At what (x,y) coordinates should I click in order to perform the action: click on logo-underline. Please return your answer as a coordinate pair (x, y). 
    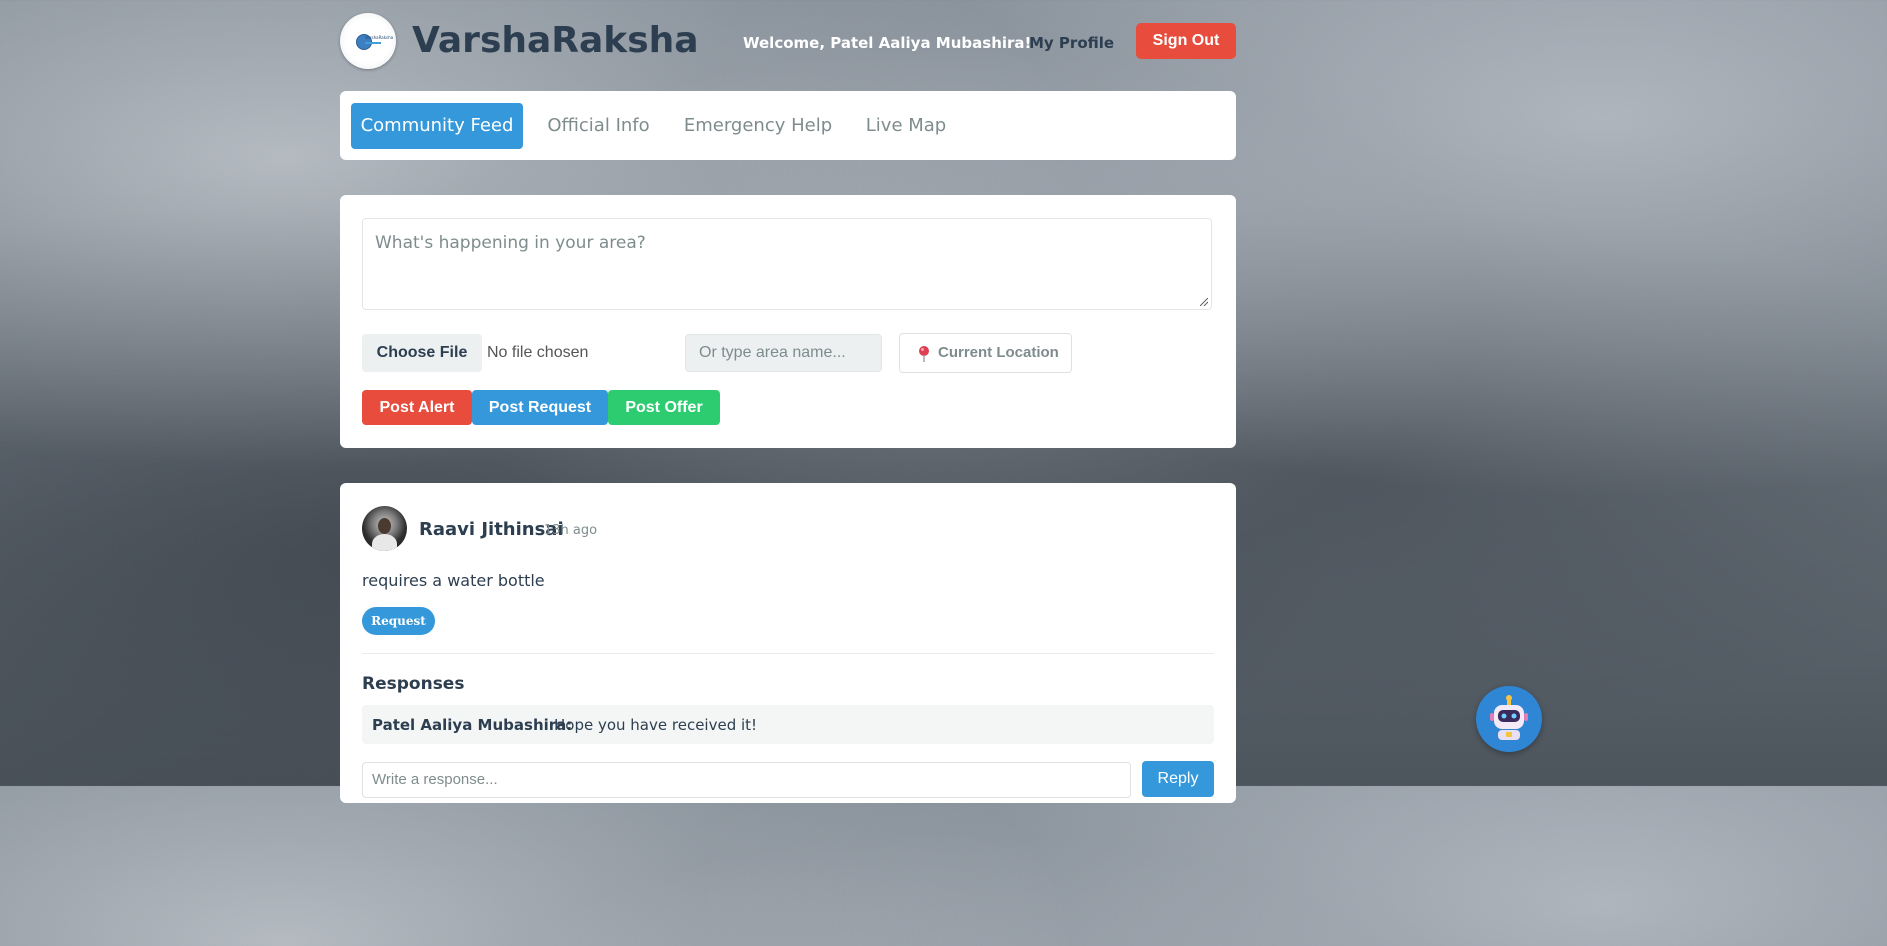
    Looking at the image, I should click on (373, 43).